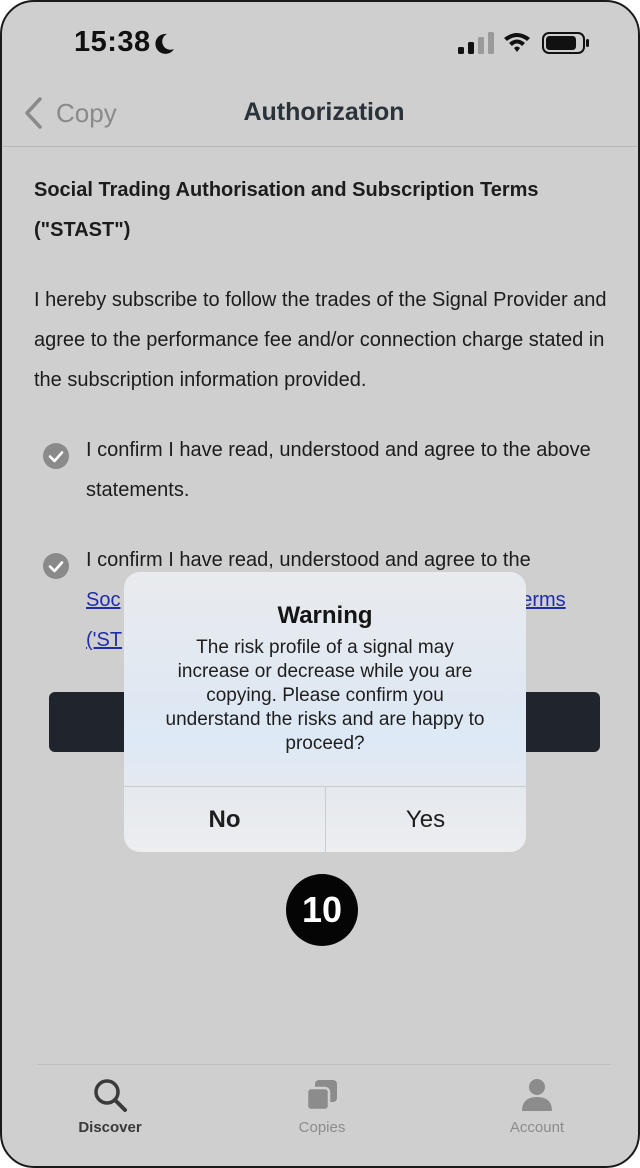 Image resolution: width=640 pixels, height=1168 pixels. I want to click on search-icon, so click(110, 1095).